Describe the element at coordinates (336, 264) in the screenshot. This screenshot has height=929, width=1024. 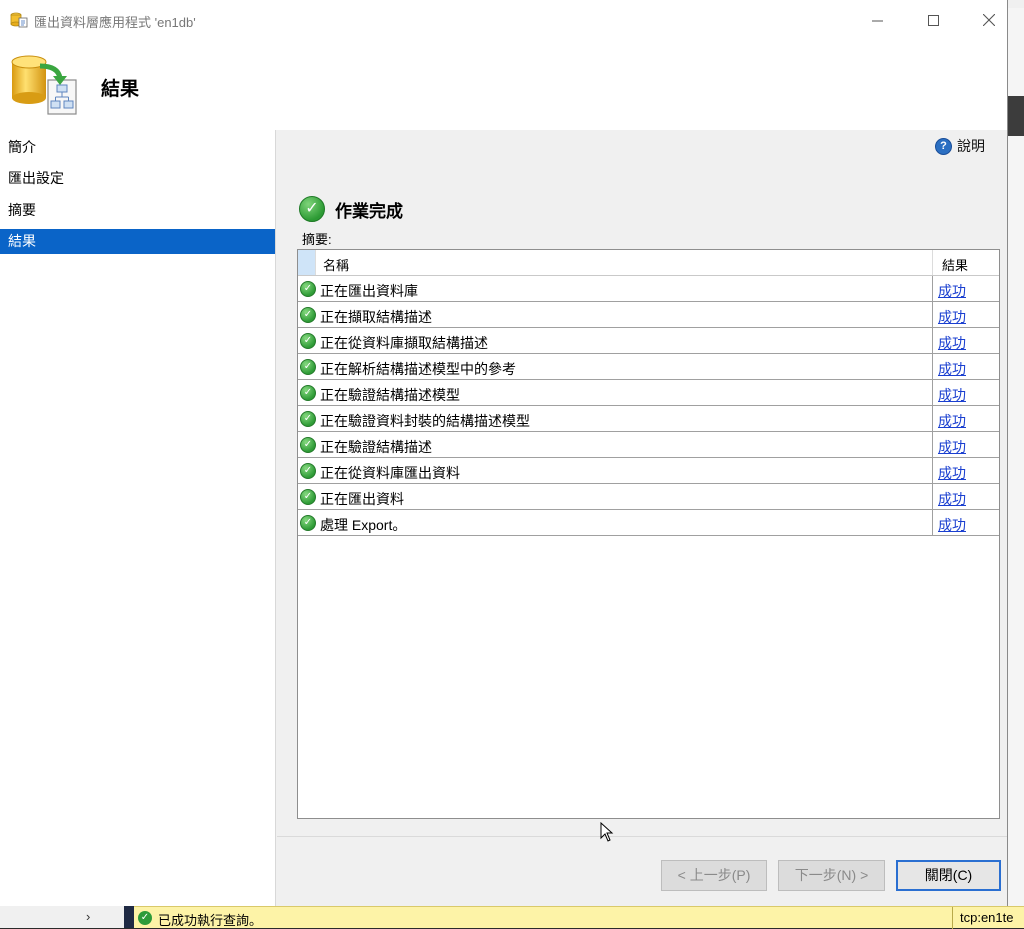
I see `column-header-name: 名稱` at that location.